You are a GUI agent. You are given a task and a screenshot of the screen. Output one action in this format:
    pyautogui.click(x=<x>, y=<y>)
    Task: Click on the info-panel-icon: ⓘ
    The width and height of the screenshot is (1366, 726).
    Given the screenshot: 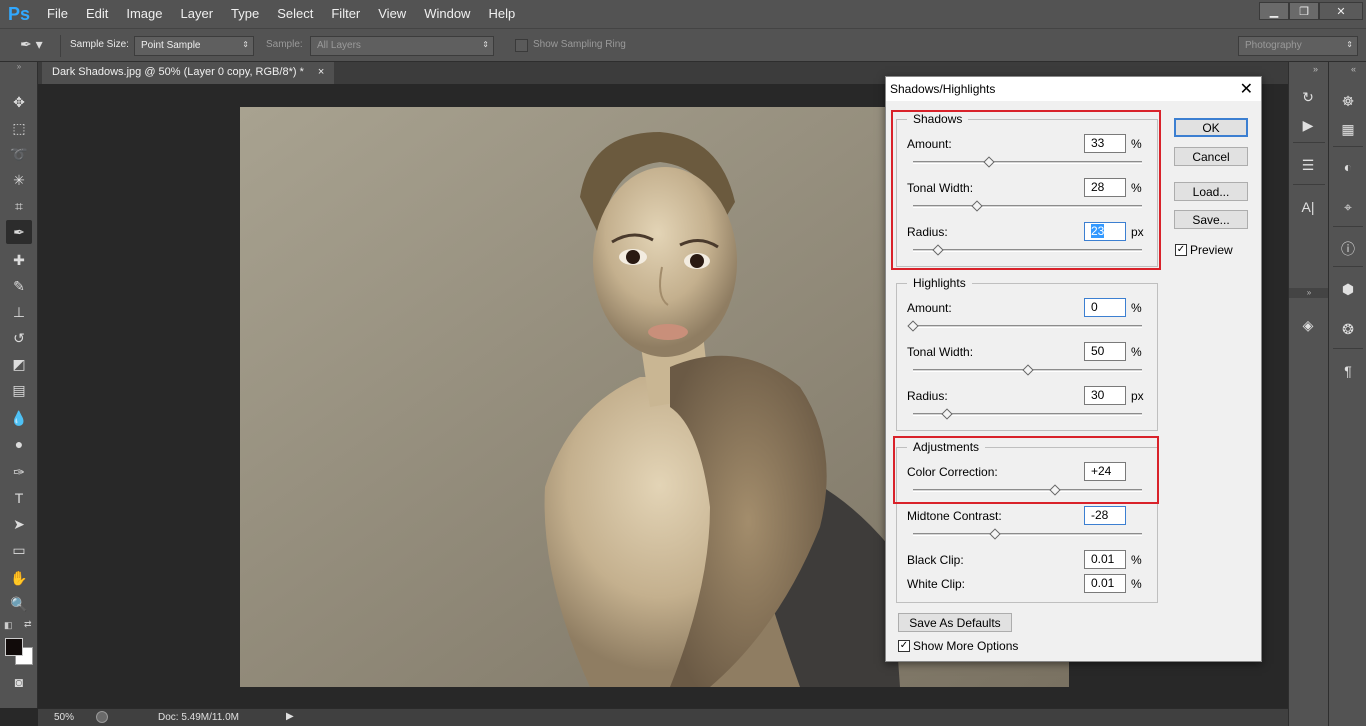 What is the action you would take?
    pyautogui.click(x=1348, y=249)
    